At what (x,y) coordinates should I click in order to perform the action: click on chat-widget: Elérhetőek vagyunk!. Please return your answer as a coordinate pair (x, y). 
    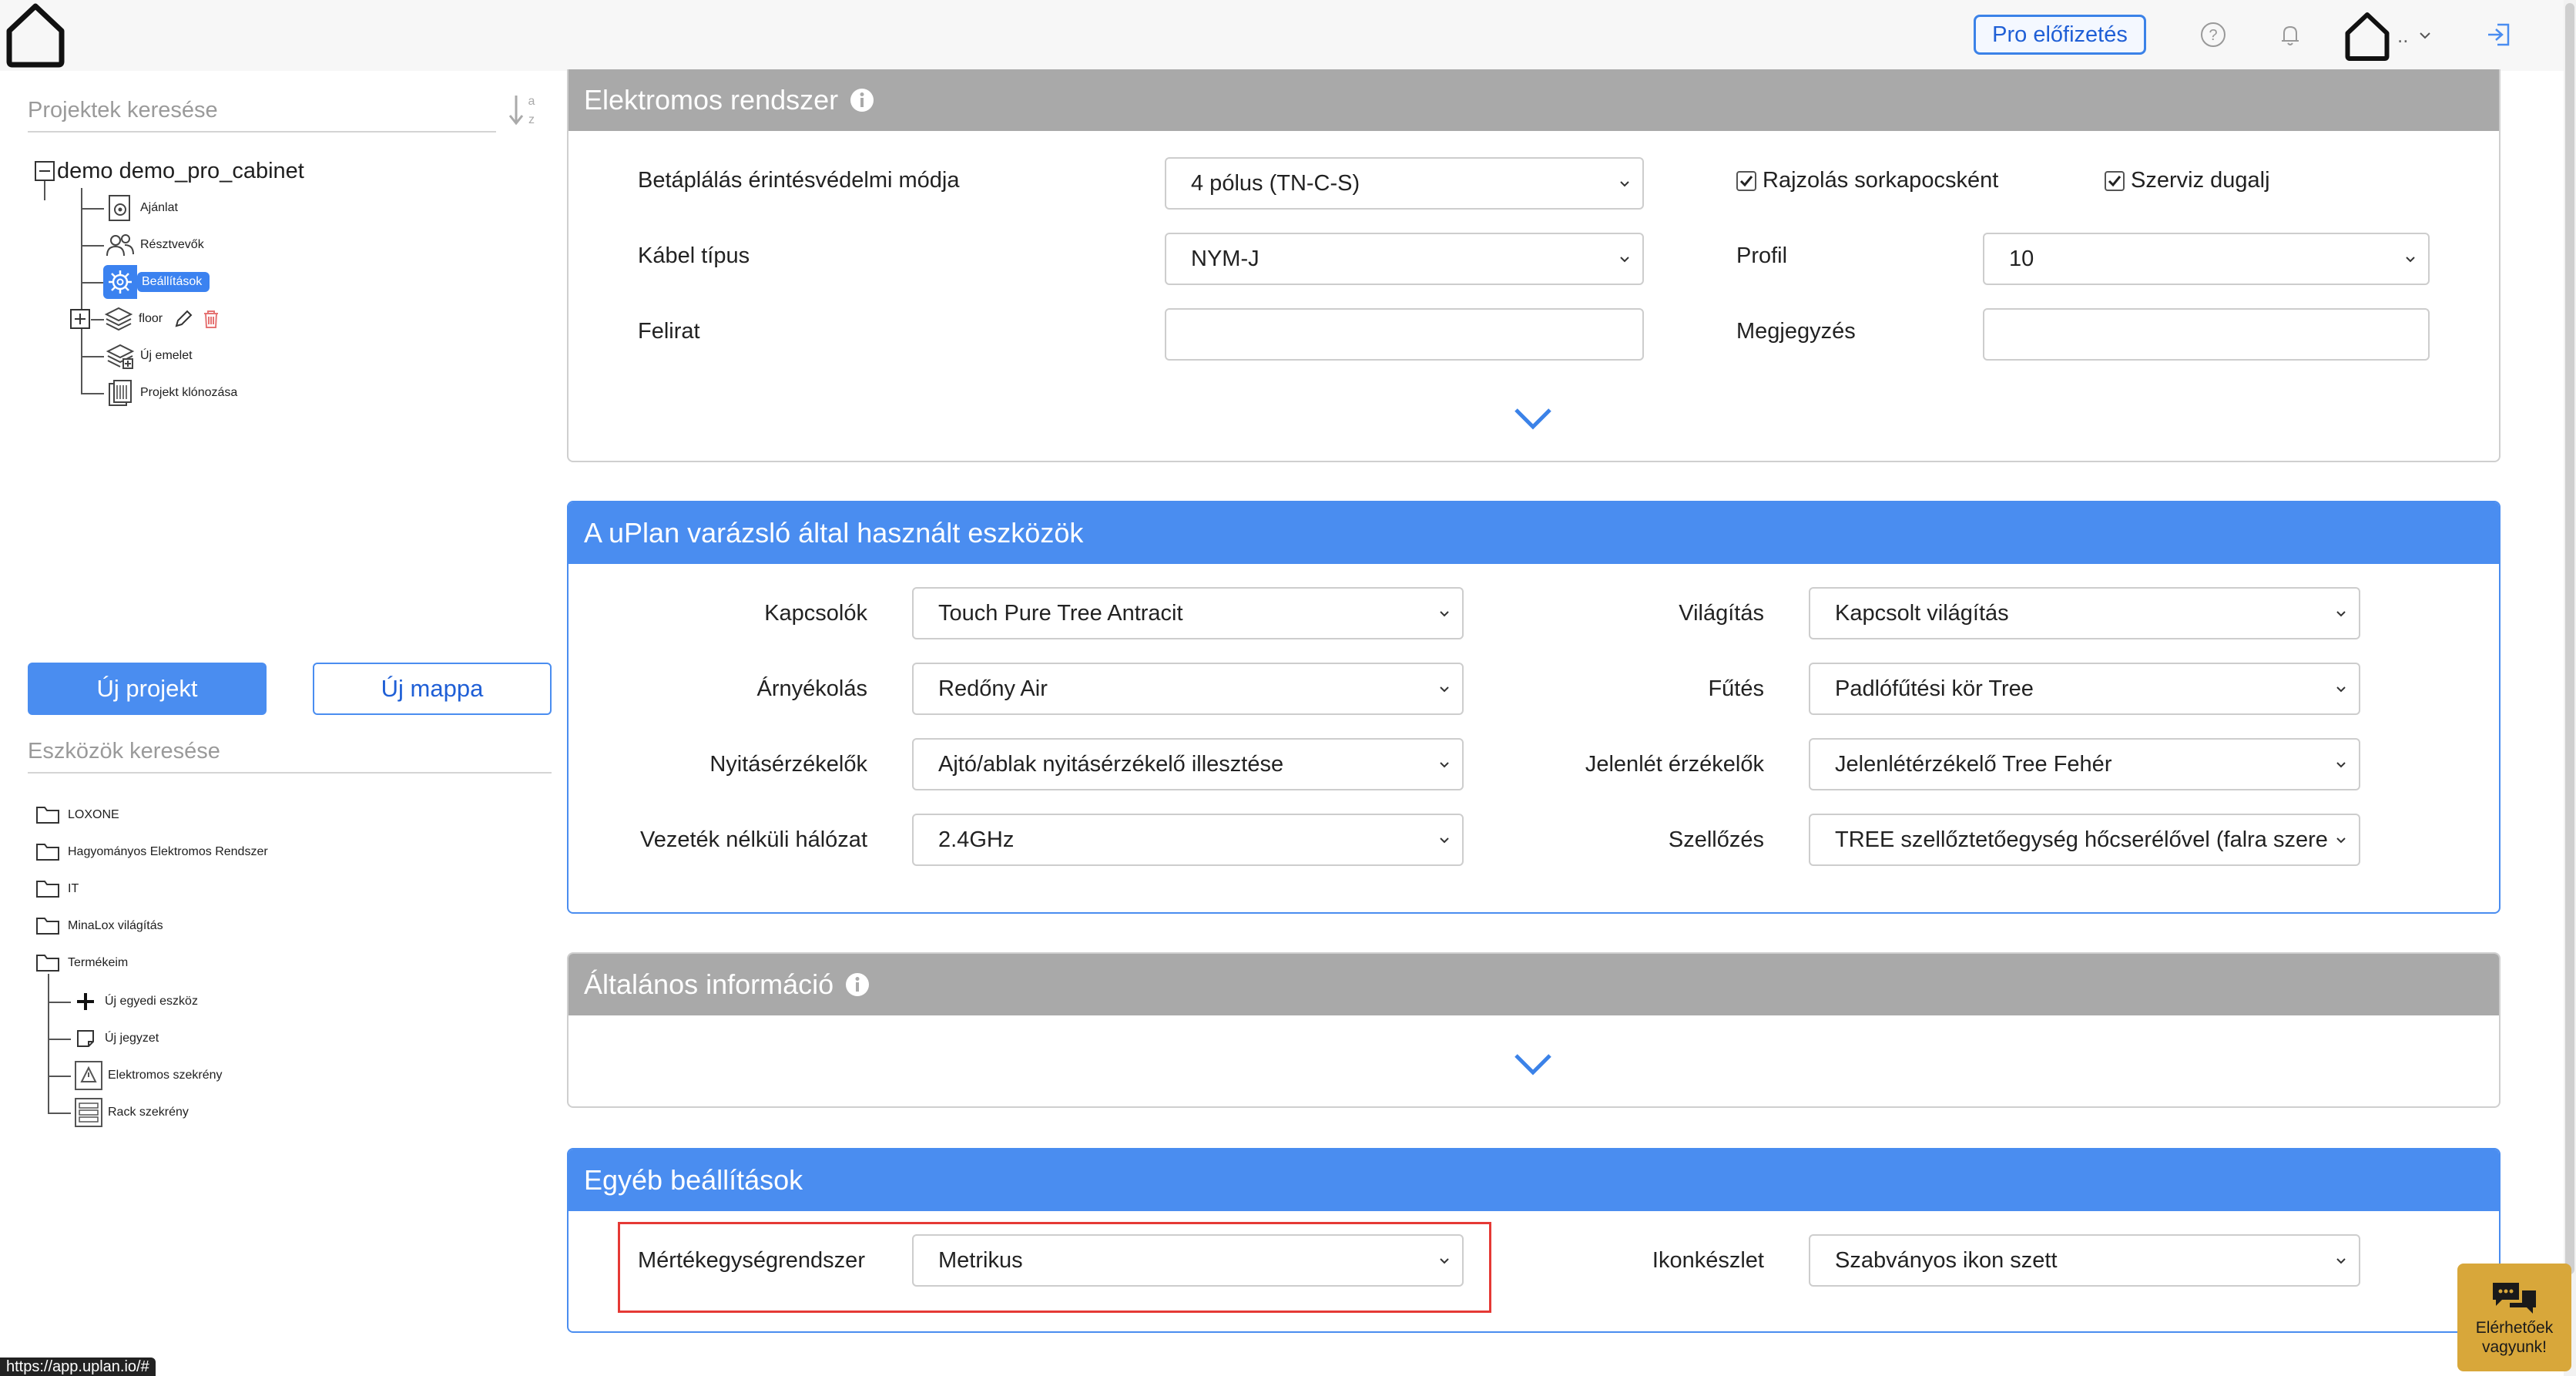
    Looking at the image, I should click on (2514, 1317).